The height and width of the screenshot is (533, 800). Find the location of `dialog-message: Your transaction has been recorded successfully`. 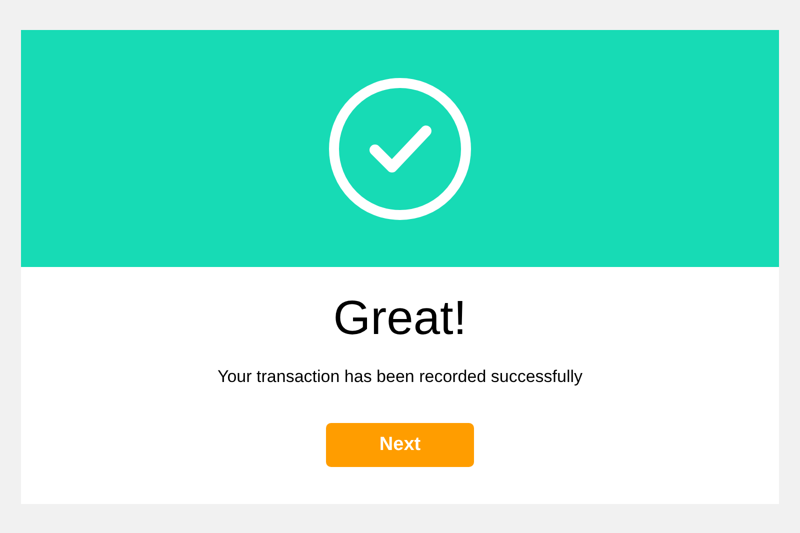

dialog-message: Your transaction has been recorded successfully is located at coordinates (400, 377).